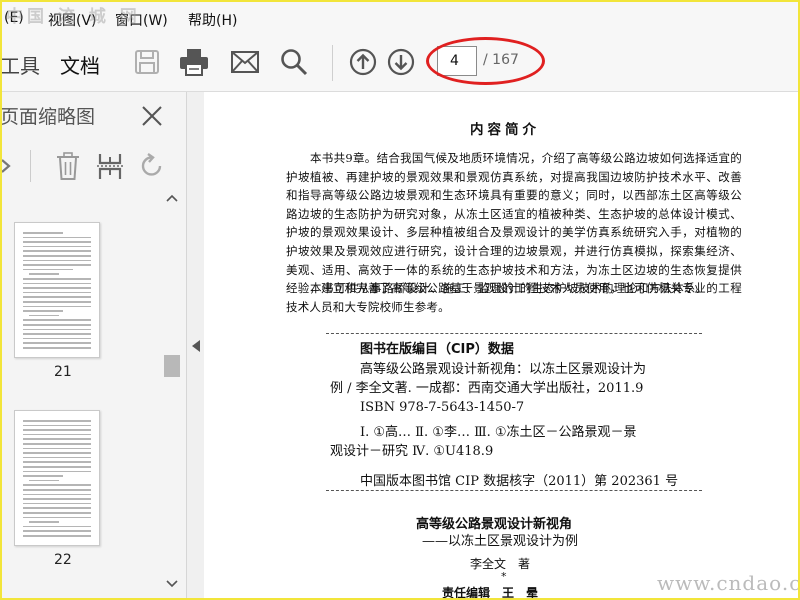  What do you see at coordinates (63, 560) in the screenshot?
I see `thumbnail-page-number: 22` at bounding box center [63, 560].